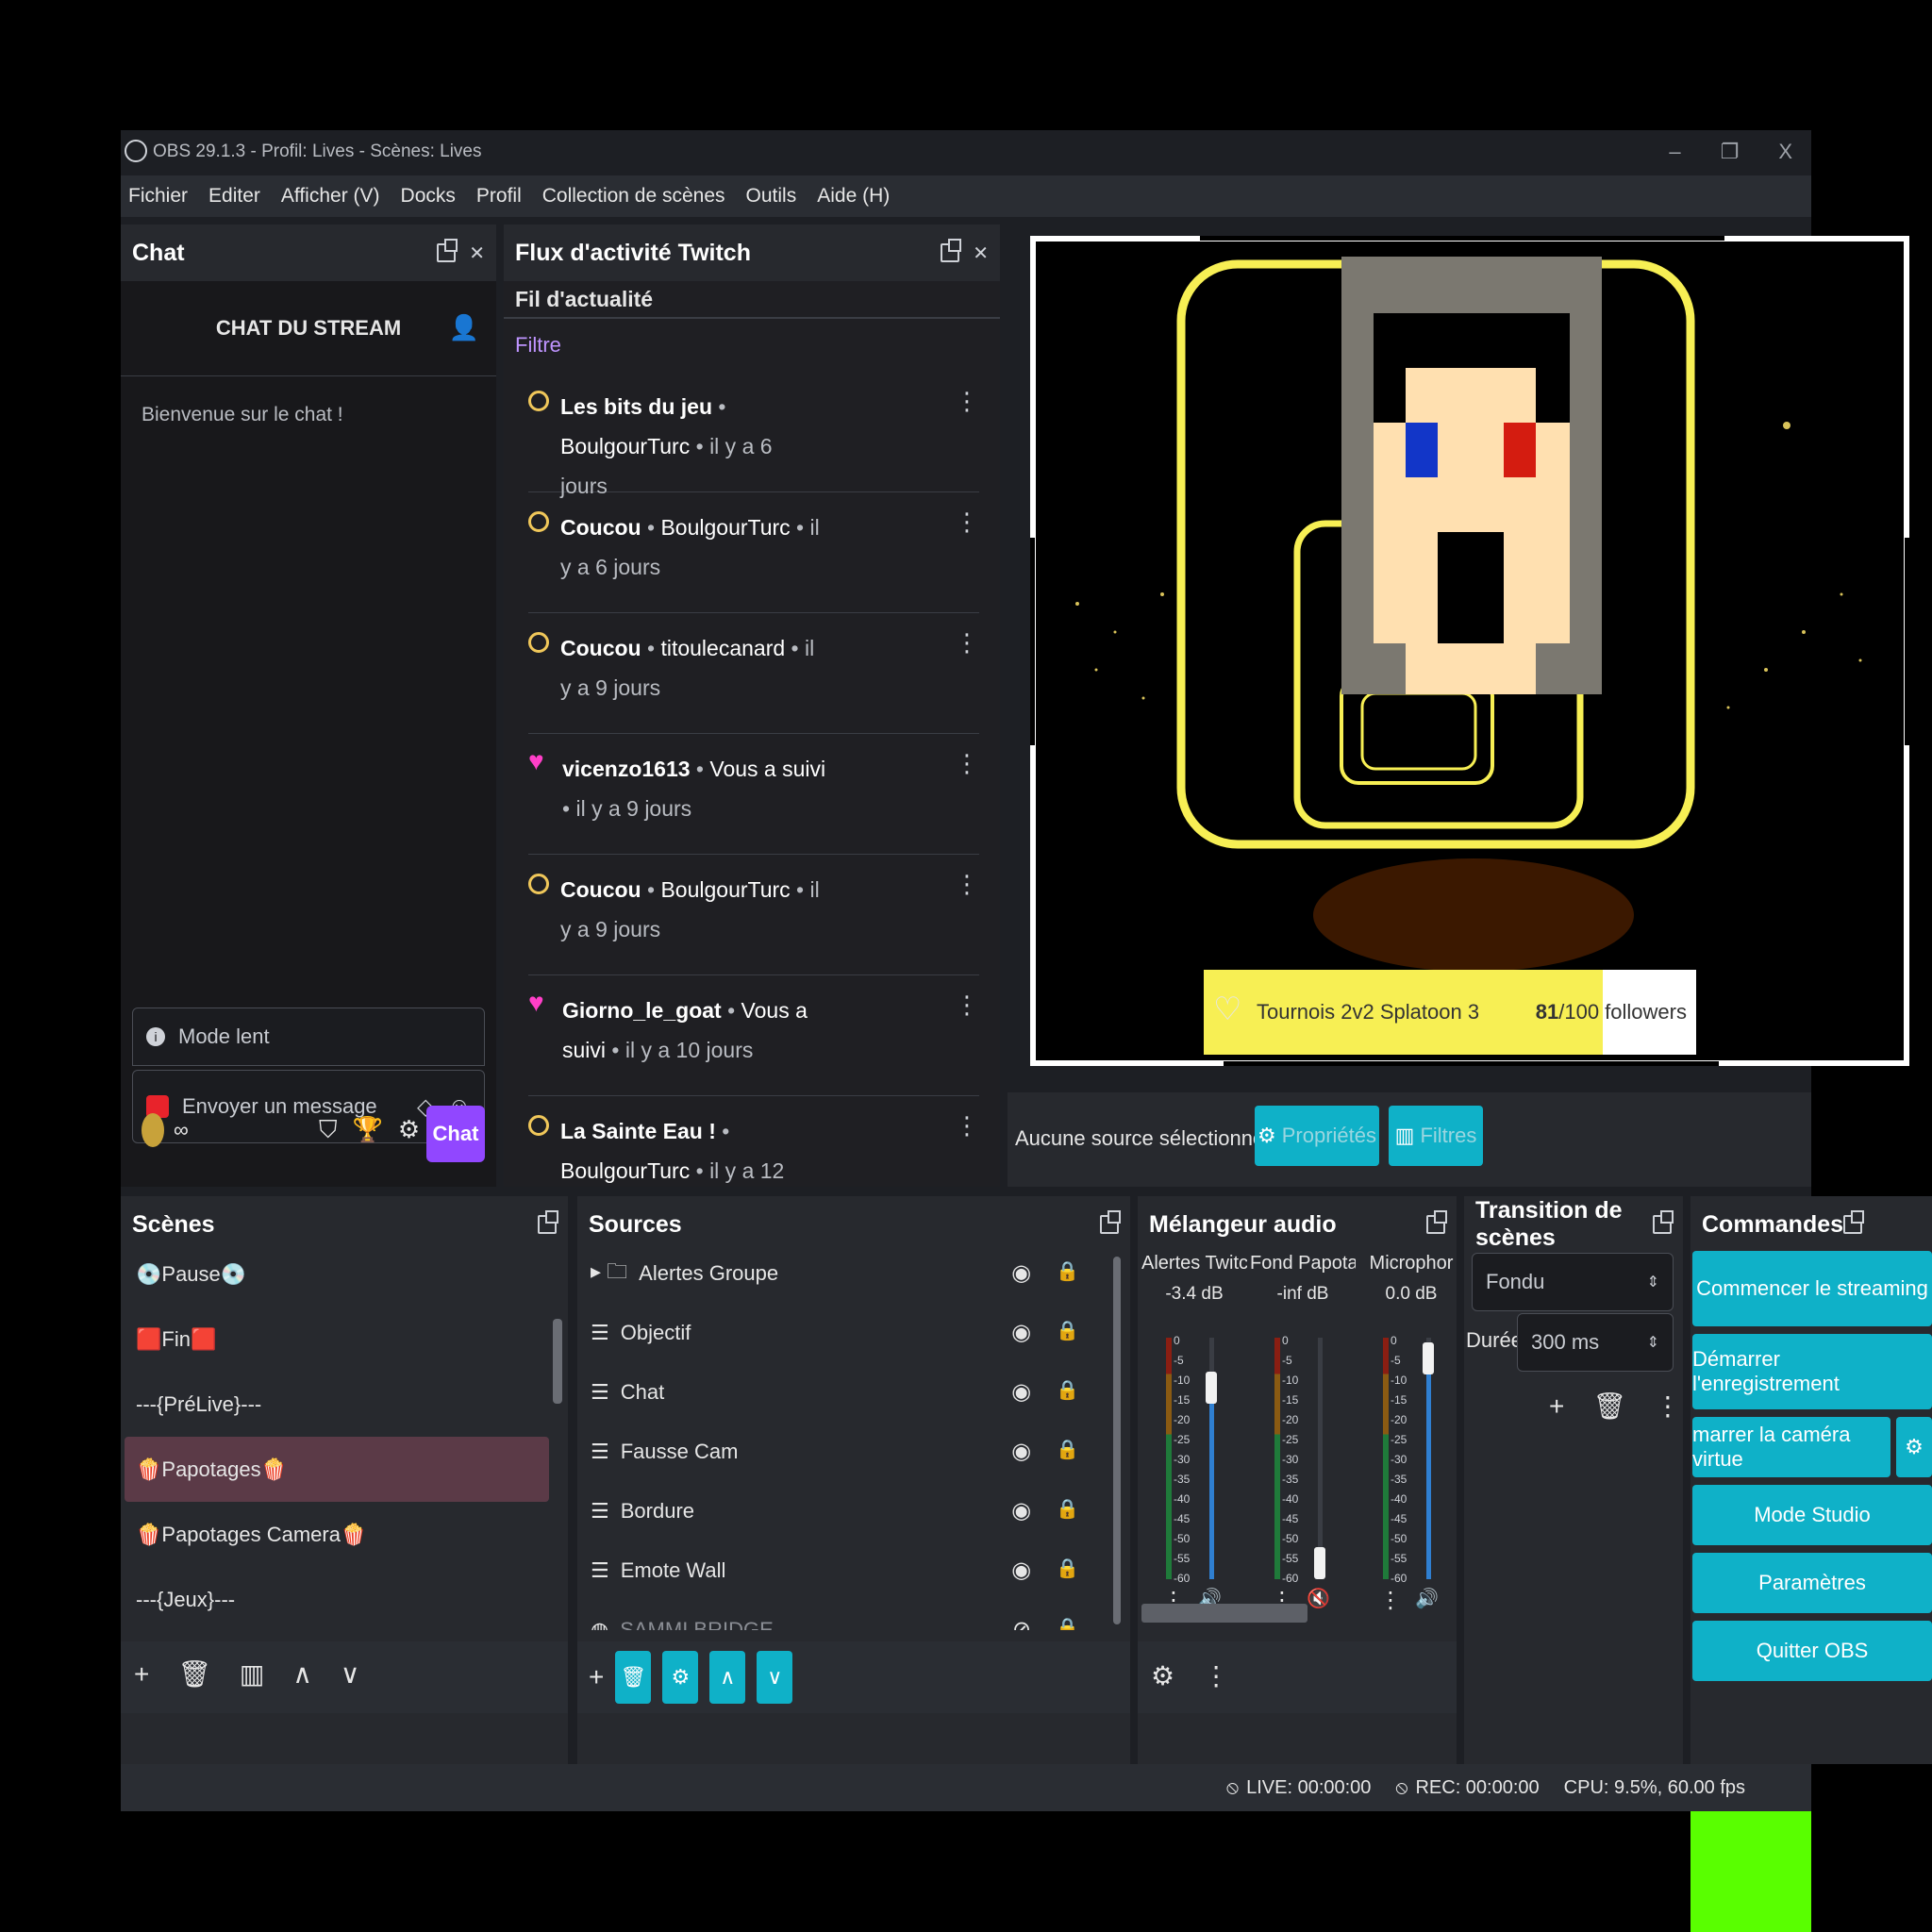 Image resolution: width=1932 pixels, height=1932 pixels. Describe the element at coordinates (409, 1130) in the screenshot. I see `gear-icon: ⚙` at that location.